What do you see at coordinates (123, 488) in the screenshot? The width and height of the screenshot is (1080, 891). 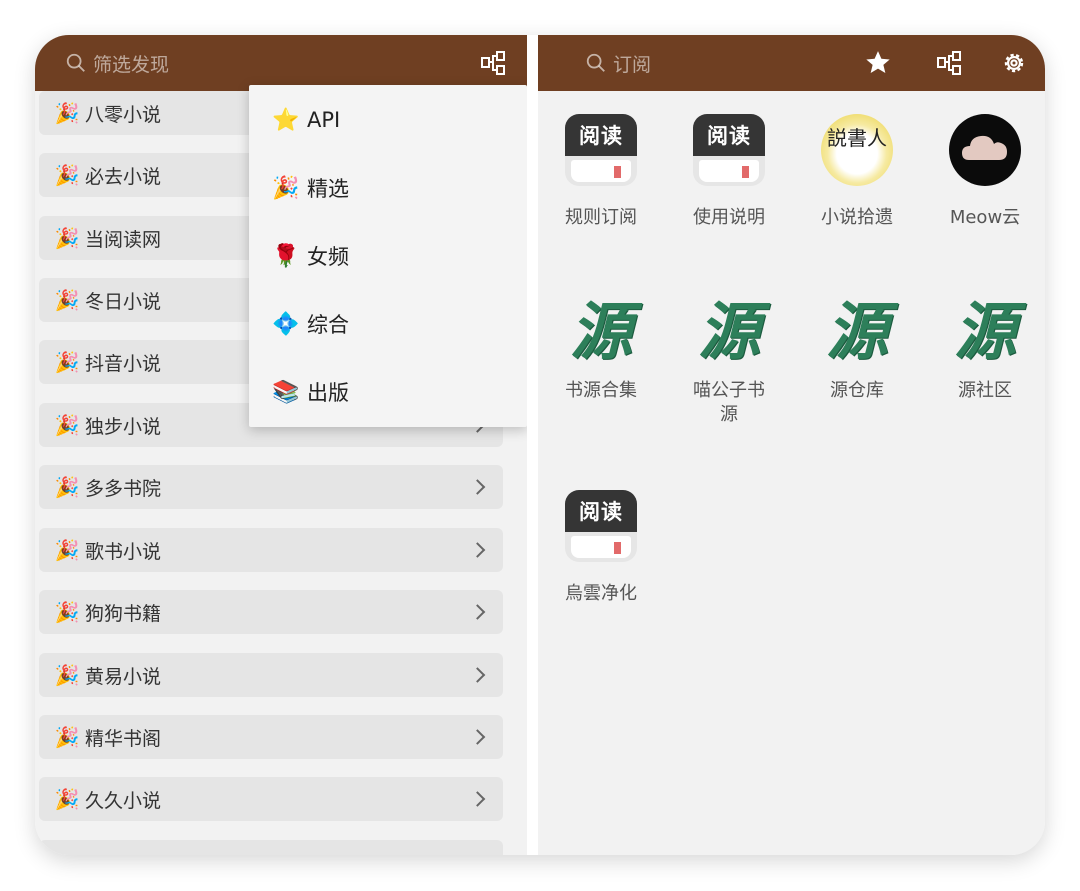 I see `list-item-label: 多多书院` at bounding box center [123, 488].